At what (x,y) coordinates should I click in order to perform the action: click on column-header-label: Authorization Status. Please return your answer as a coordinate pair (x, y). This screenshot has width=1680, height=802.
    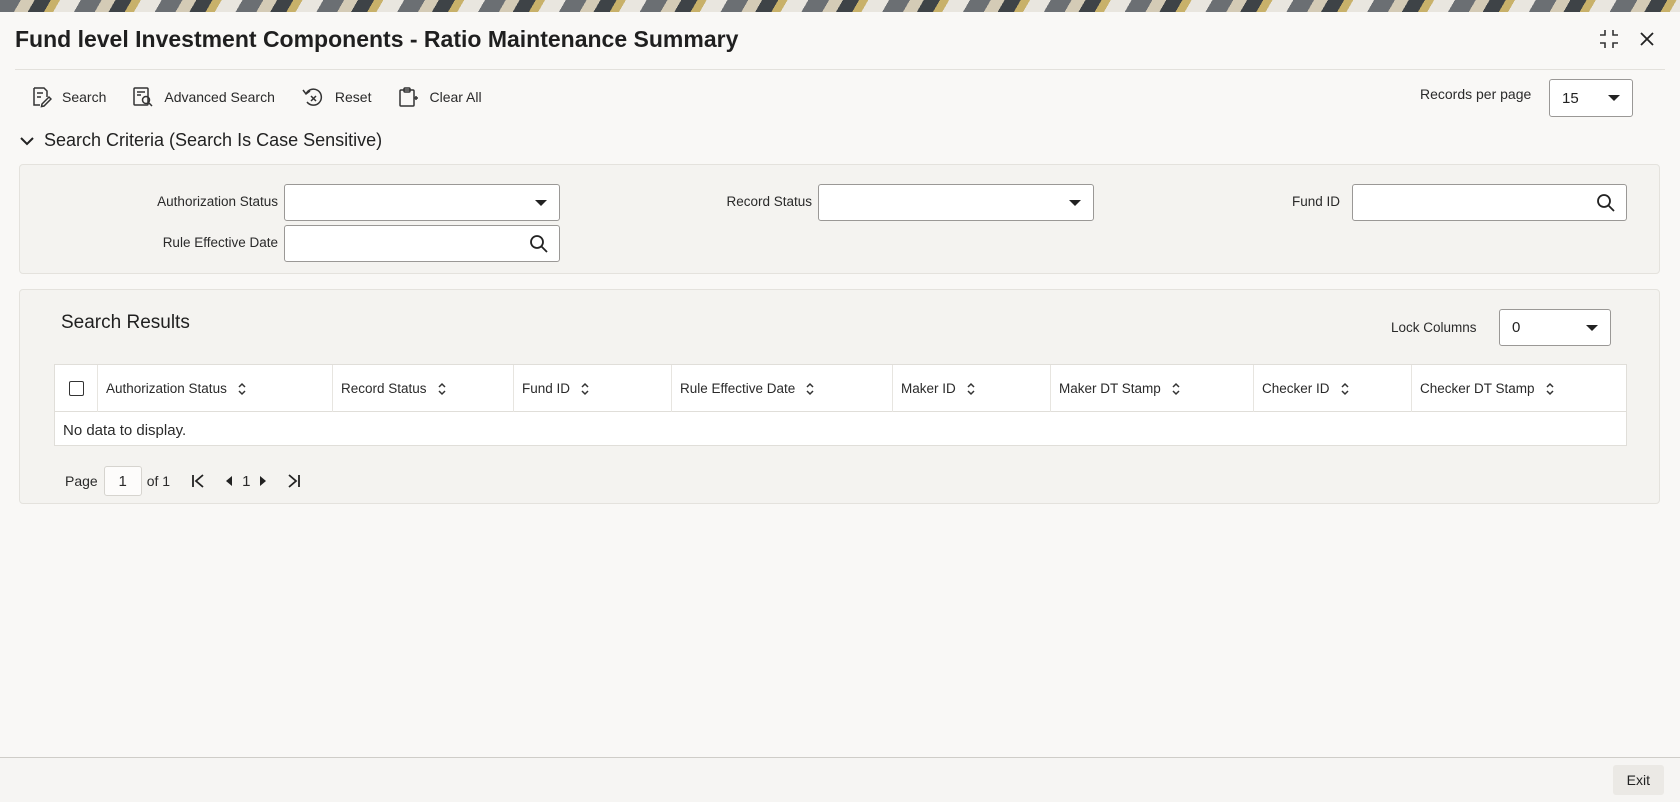
    Looking at the image, I should click on (166, 388).